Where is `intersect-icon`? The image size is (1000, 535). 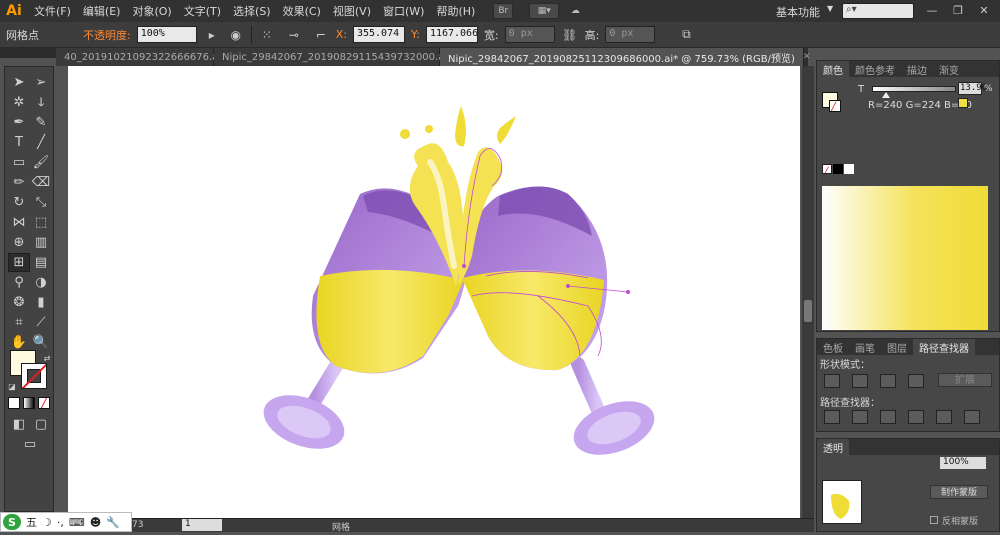 intersect-icon is located at coordinates (888, 381).